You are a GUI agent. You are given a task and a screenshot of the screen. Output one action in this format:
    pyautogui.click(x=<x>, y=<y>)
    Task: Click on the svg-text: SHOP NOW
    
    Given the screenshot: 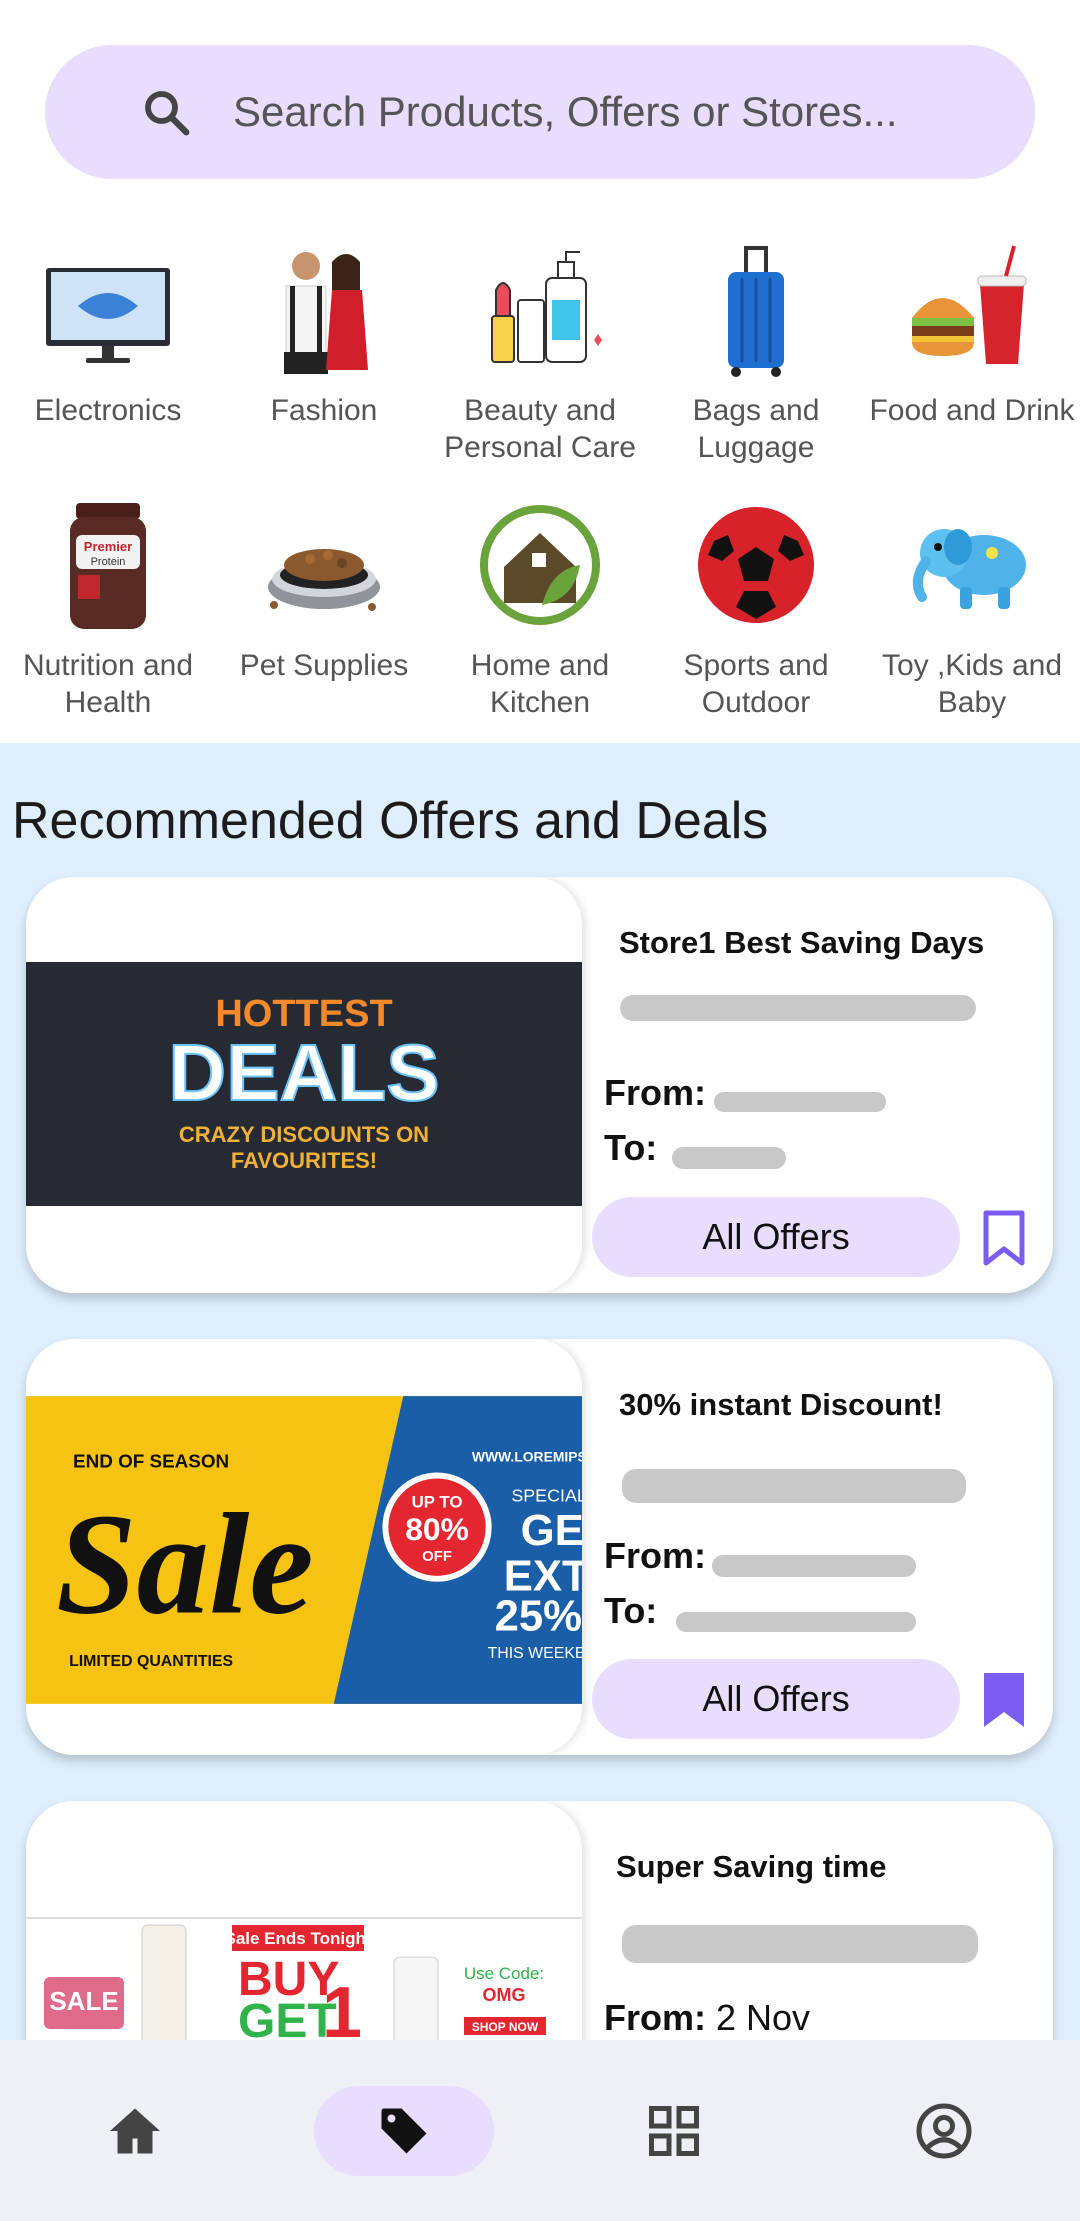 What is the action you would take?
    pyautogui.click(x=505, y=2027)
    